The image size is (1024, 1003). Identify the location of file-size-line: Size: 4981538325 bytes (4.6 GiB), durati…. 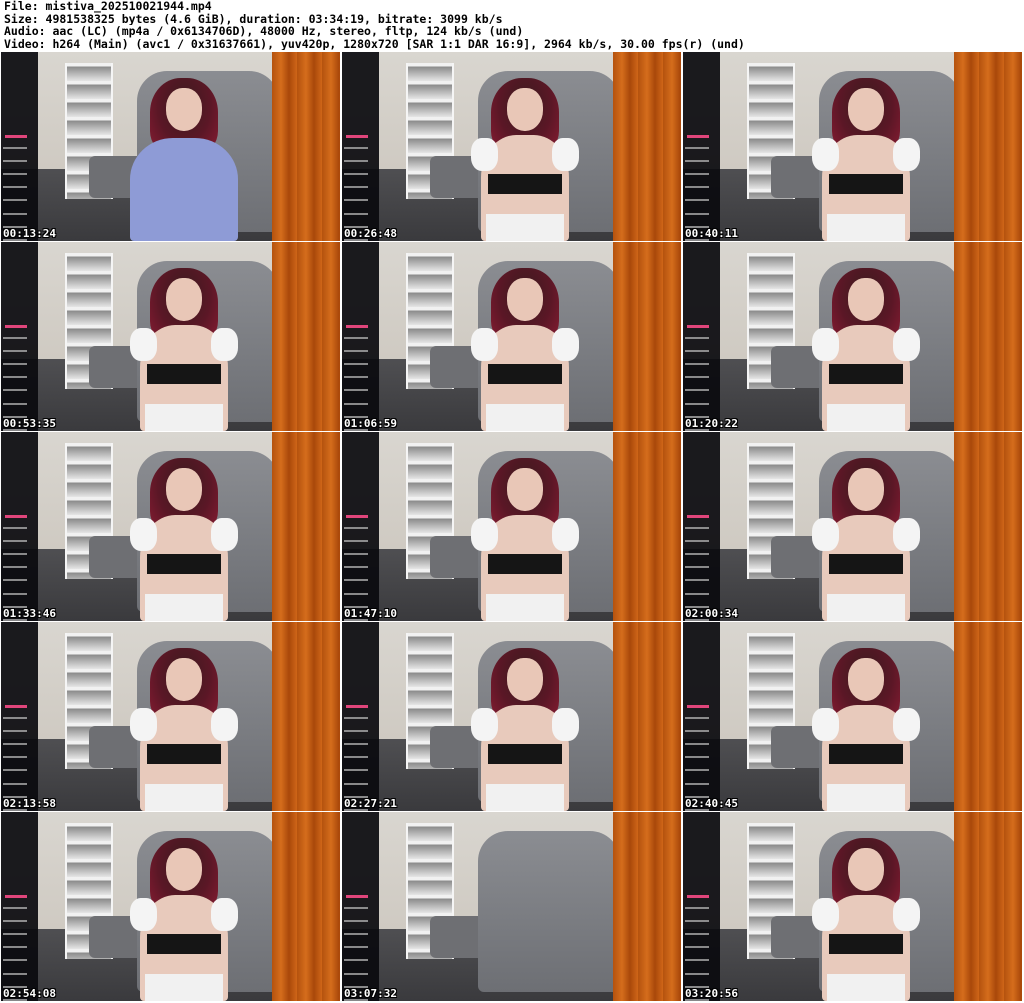
(253, 19).